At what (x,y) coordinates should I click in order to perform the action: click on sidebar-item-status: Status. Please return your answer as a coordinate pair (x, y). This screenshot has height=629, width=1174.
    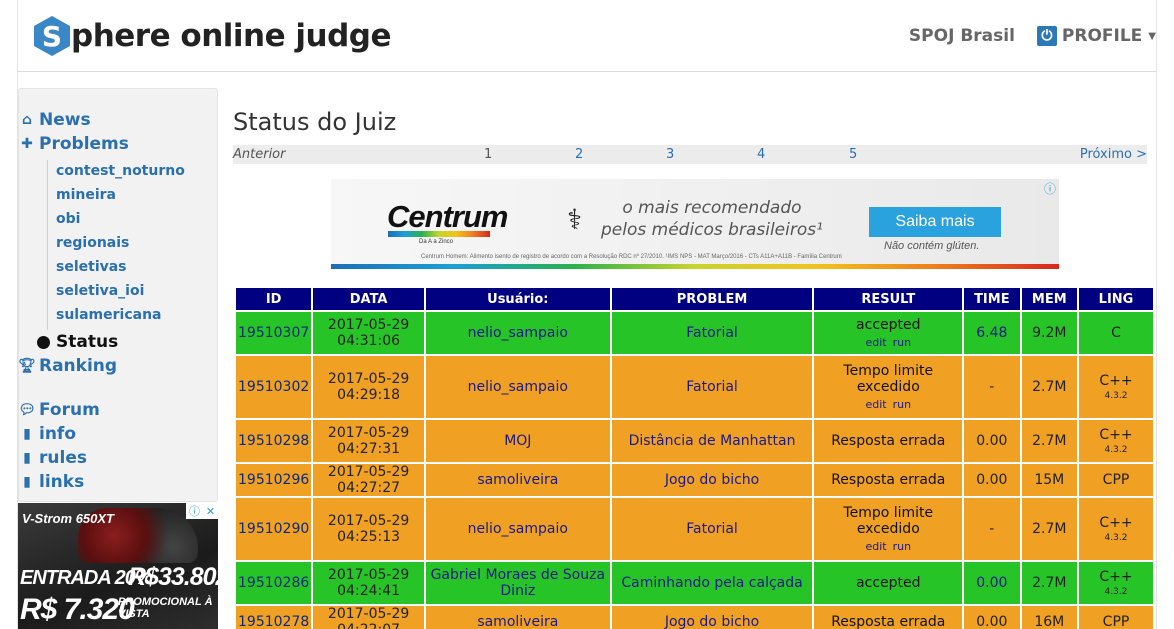
    Looking at the image, I should click on (77, 342).